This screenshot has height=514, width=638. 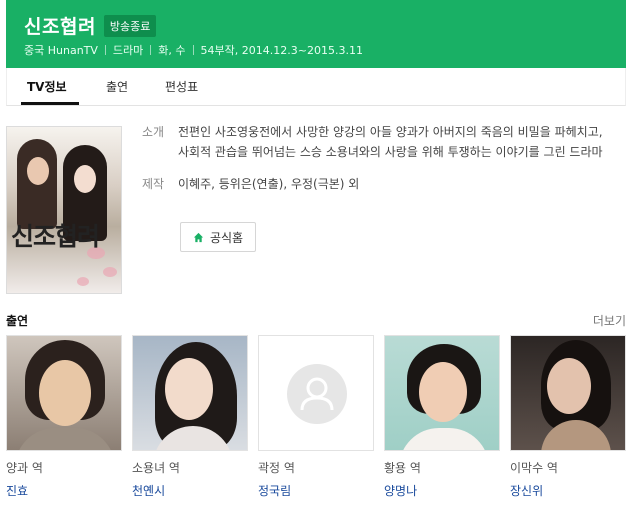 I want to click on official-home-button: 공식홈, so click(x=218, y=237).